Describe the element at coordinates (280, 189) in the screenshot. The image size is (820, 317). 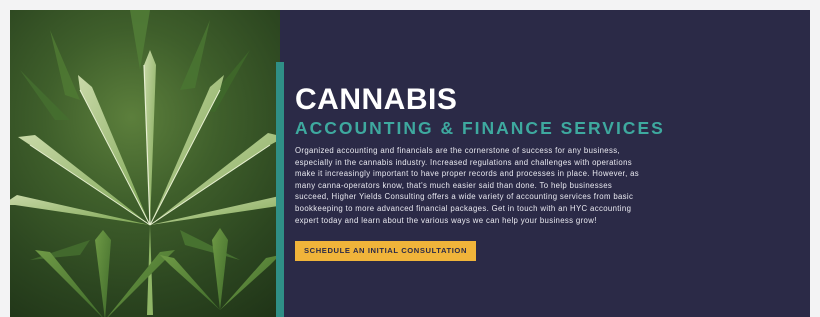
I see `accent-bar` at that location.